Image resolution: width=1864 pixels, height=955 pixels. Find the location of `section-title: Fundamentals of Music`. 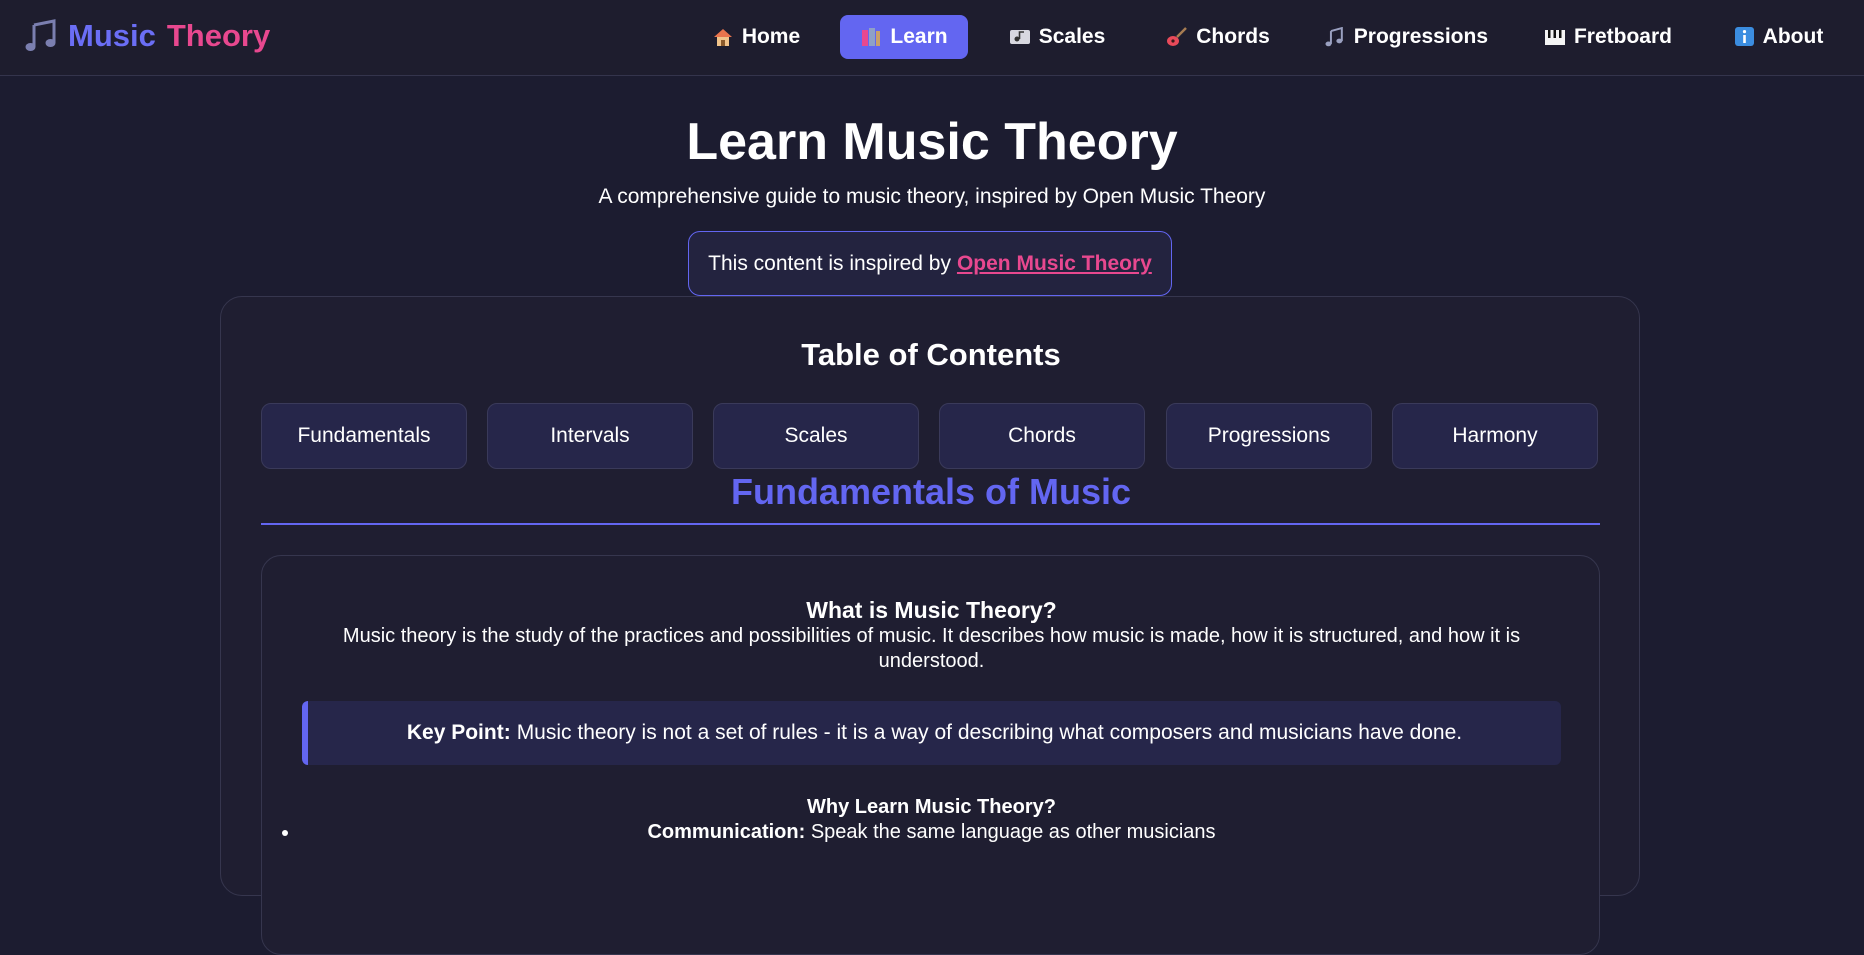

section-title: Fundamentals of Music is located at coordinates (931, 491).